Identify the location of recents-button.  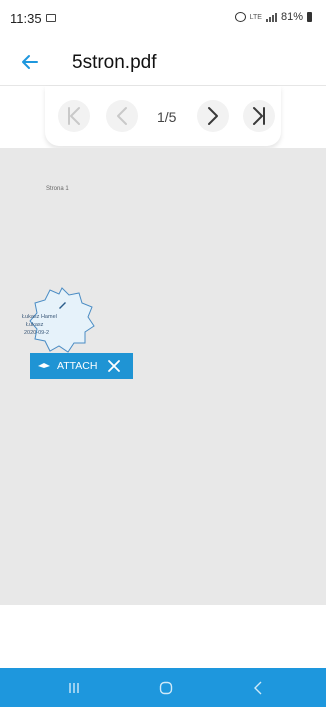
(74, 688).